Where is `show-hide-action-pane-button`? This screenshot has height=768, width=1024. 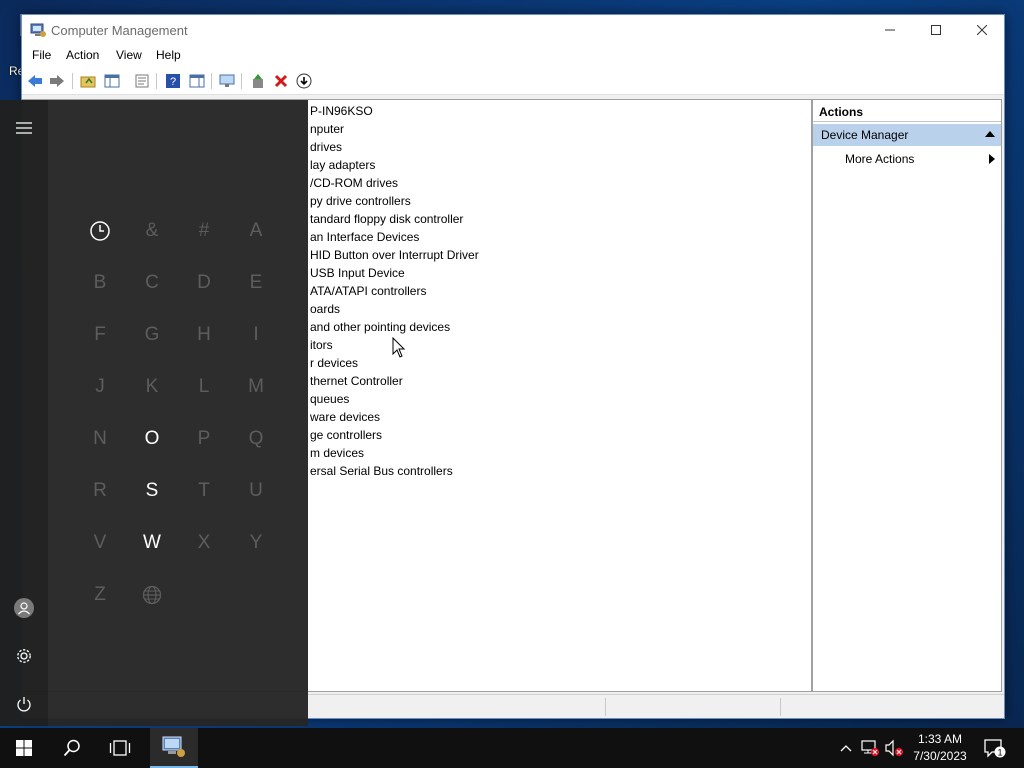 show-hide-action-pane-button is located at coordinates (197, 81).